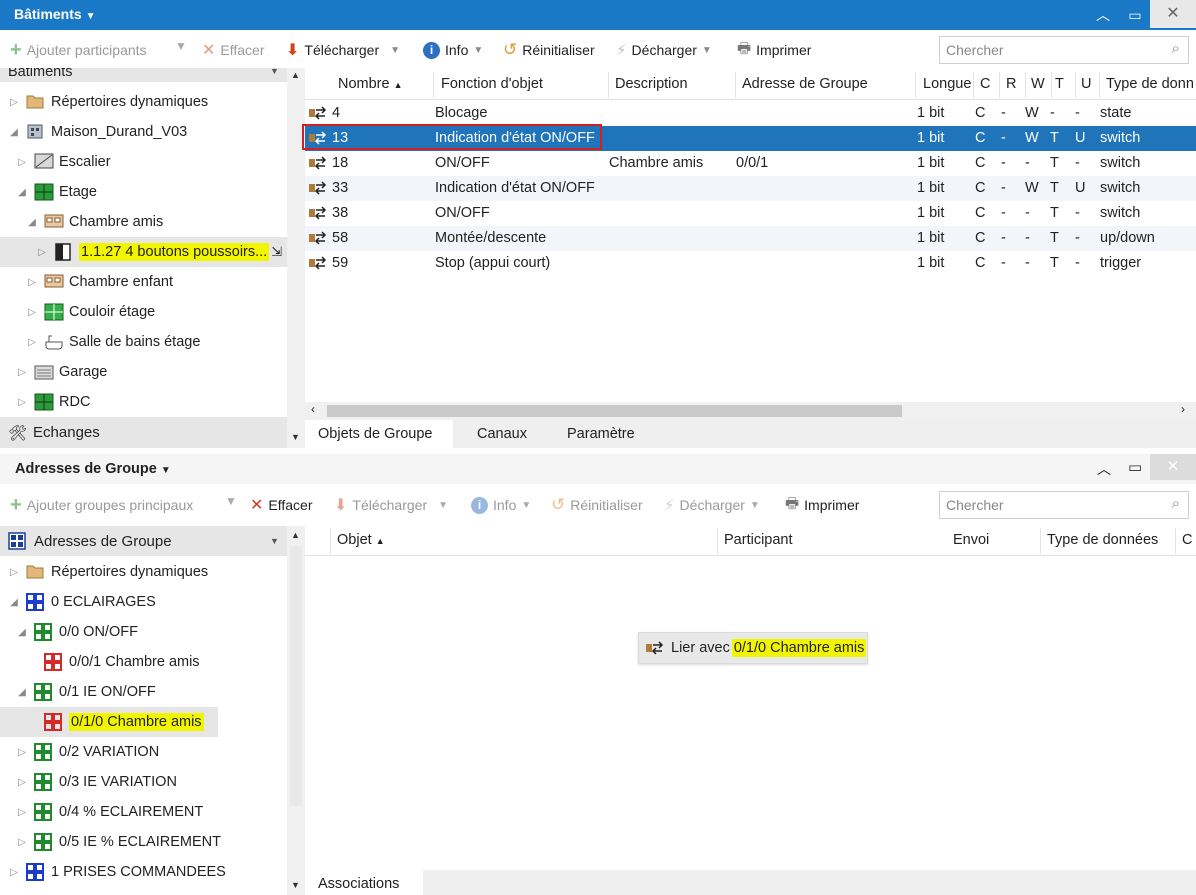 The width and height of the screenshot is (1196, 895). I want to click on tab-parameters: Paramètre, so click(601, 434).